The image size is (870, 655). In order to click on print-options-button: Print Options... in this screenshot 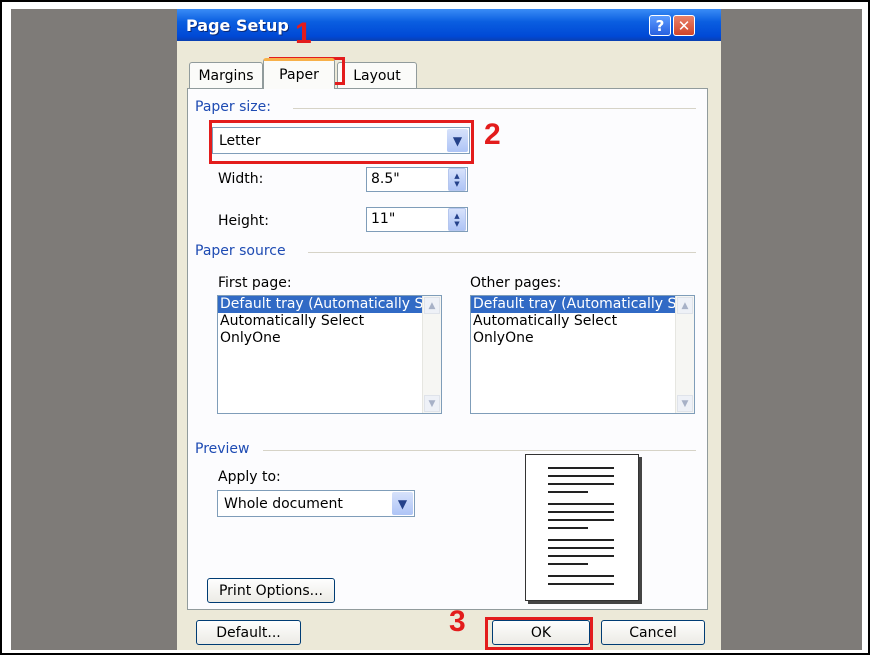, I will do `click(271, 590)`.